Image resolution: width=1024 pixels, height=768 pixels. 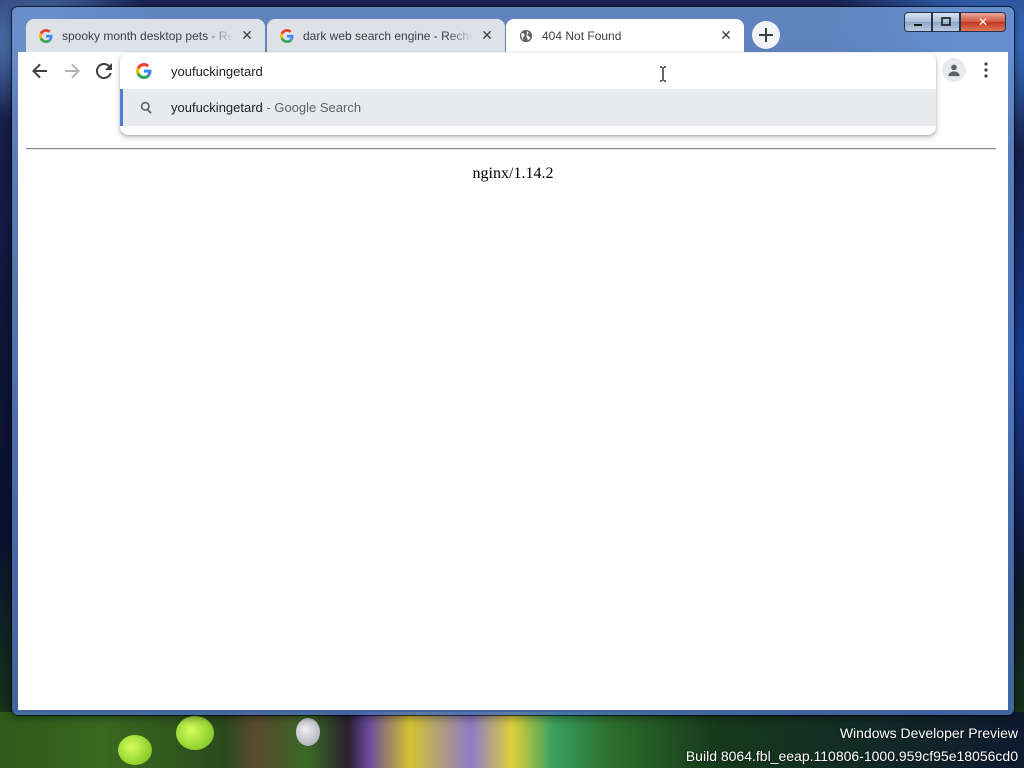 I want to click on suggestion-text: youfuckingetard - Google Search, so click(x=266, y=107).